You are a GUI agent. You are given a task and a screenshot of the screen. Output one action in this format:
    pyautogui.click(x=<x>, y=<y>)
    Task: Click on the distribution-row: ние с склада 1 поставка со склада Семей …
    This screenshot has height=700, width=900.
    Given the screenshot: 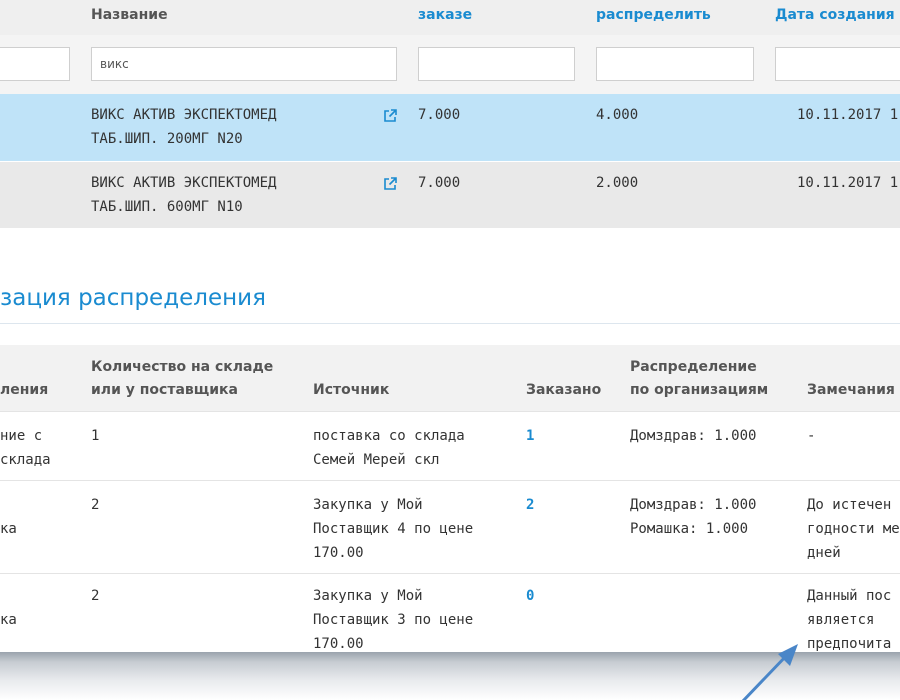 What is the action you would take?
    pyautogui.click(x=450, y=445)
    